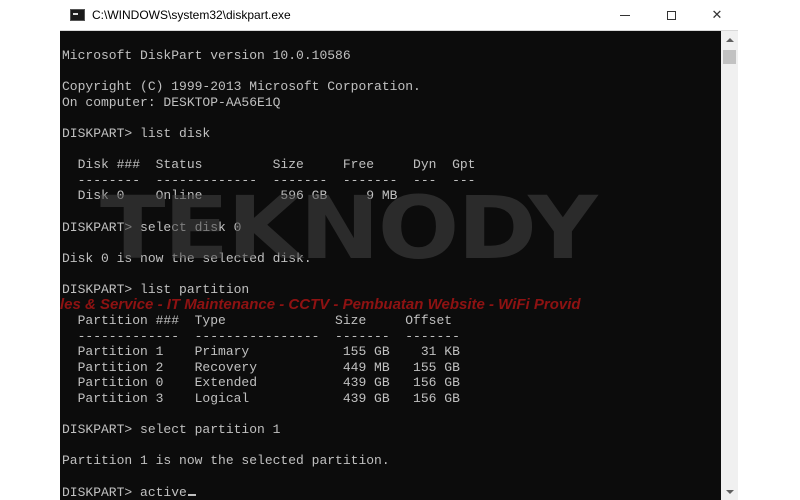 Image resolution: width=800 pixels, height=500 pixels. What do you see at coordinates (206, 55) in the screenshot?
I see `console-line: Microsoft DiskPart version 10.0.10586` at bounding box center [206, 55].